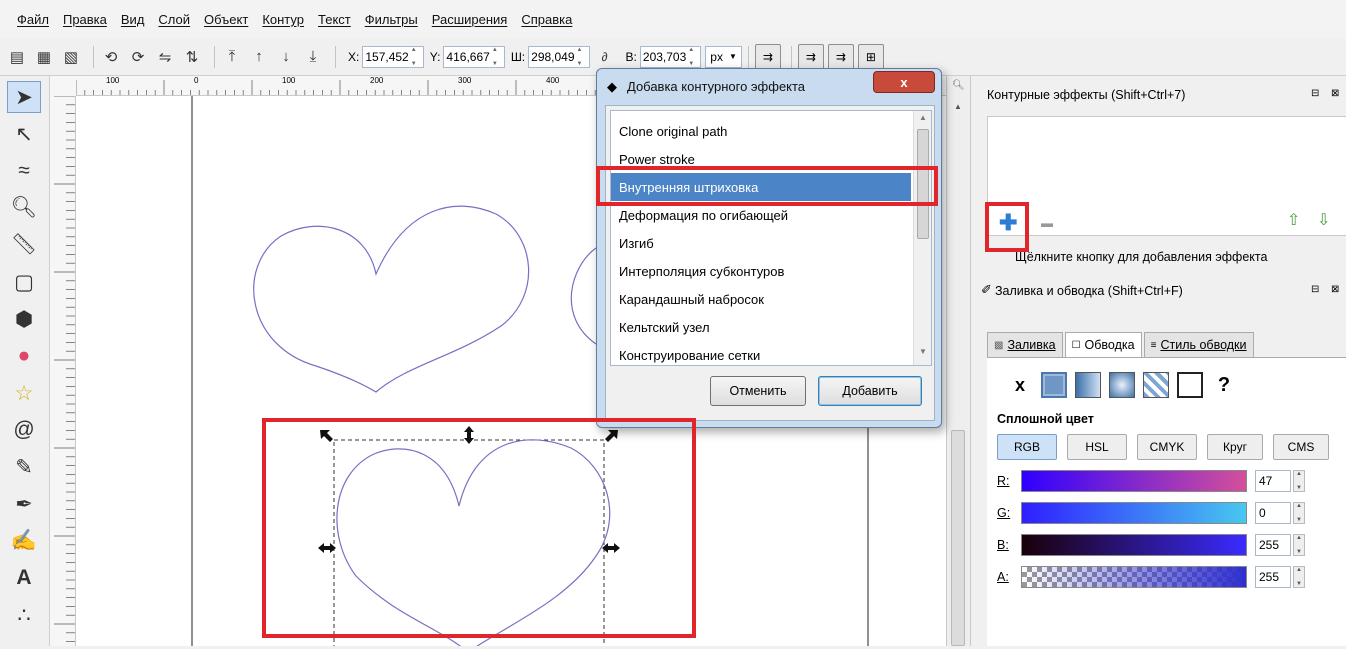 The image size is (1346, 649). I want to click on w-field: 298,049 ▲ ▼, so click(559, 56).